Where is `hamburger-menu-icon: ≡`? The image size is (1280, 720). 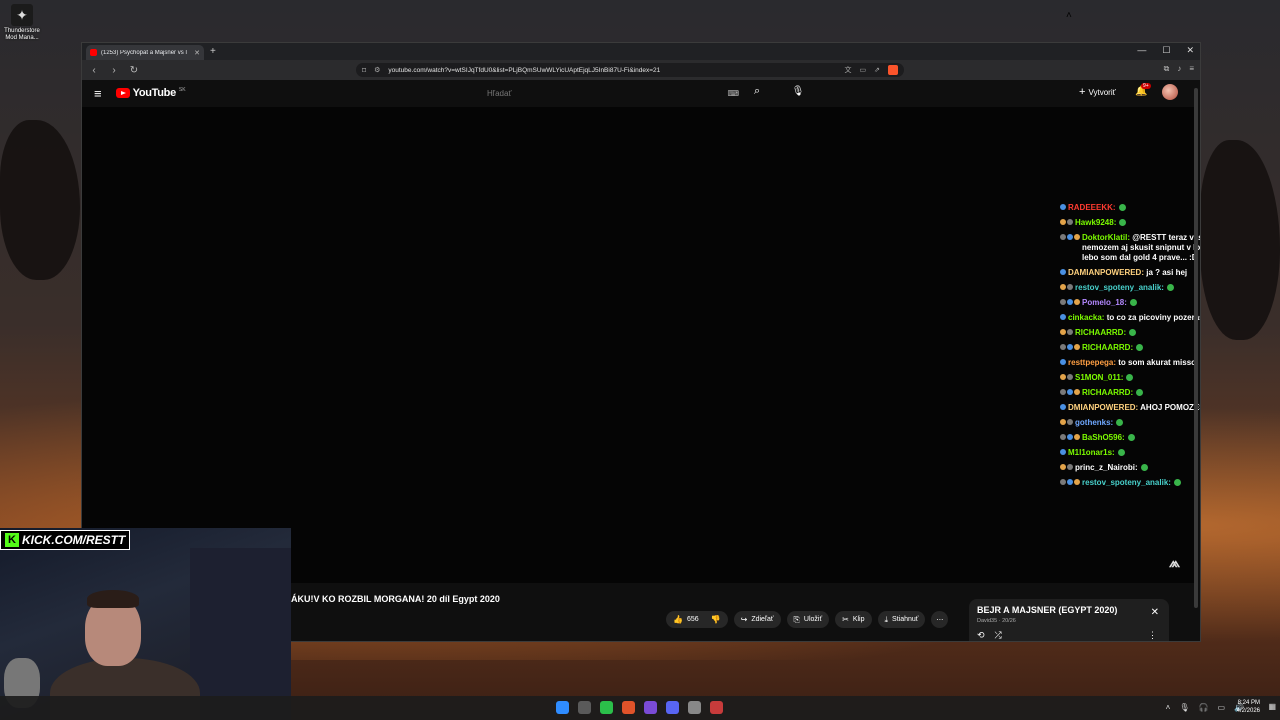
hamburger-menu-icon: ≡ is located at coordinates (98, 93).